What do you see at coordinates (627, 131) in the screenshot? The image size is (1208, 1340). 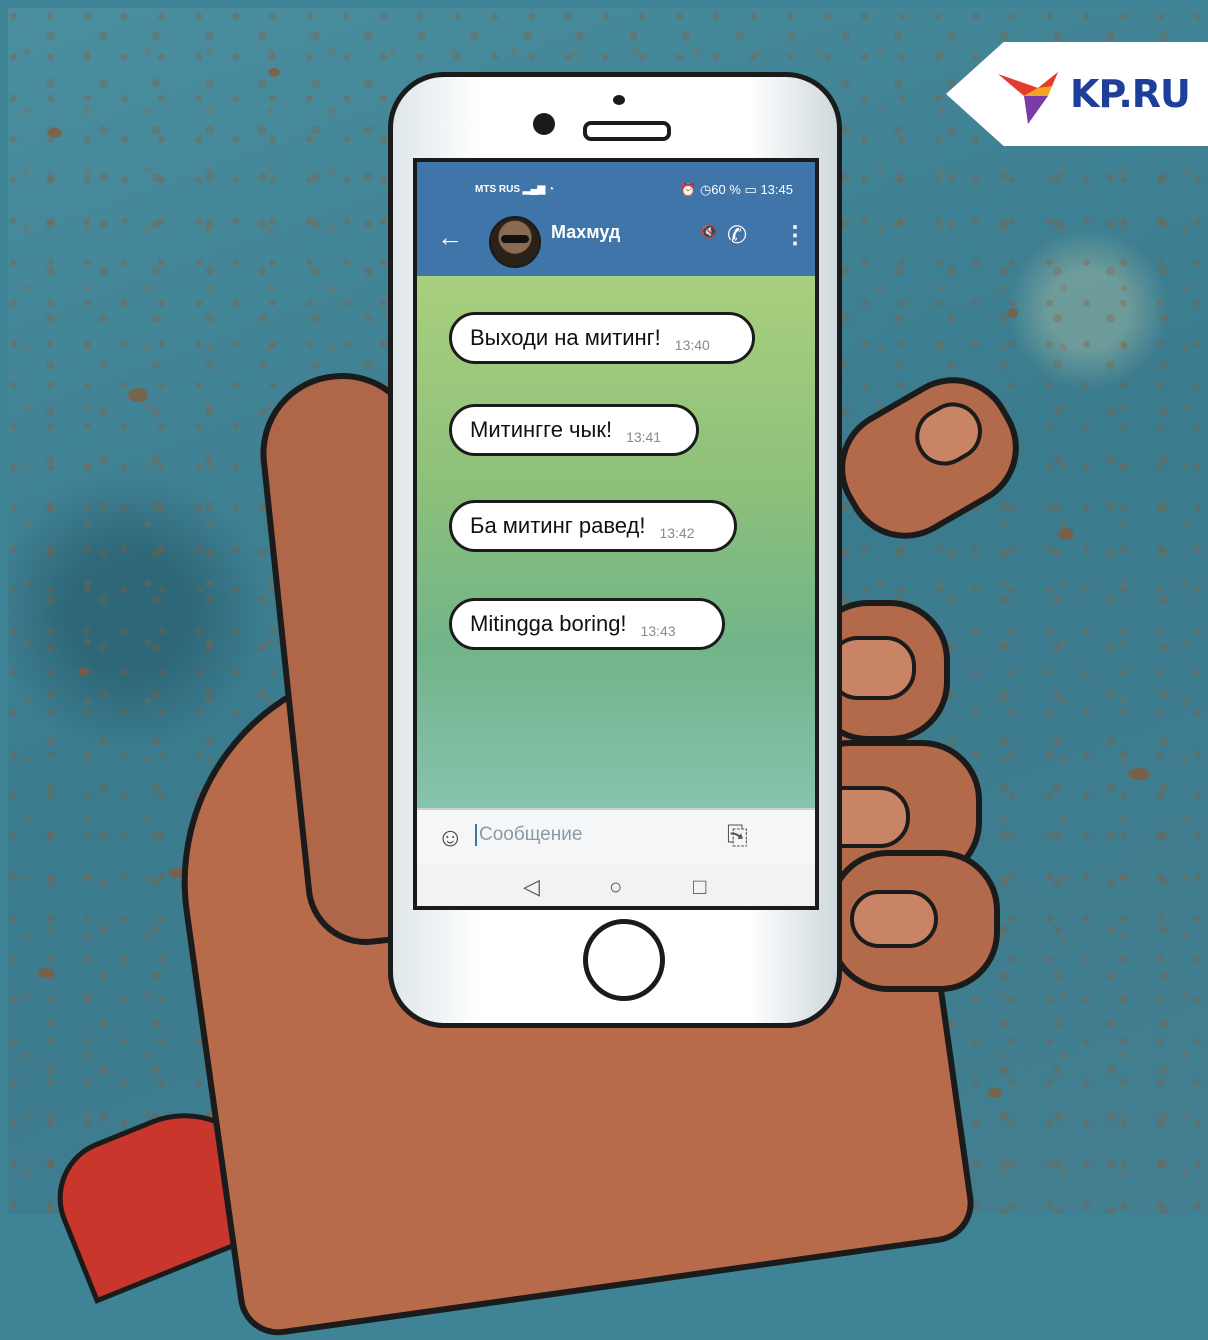 I see `earpiece-speaker` at bounding box center [627, 131].